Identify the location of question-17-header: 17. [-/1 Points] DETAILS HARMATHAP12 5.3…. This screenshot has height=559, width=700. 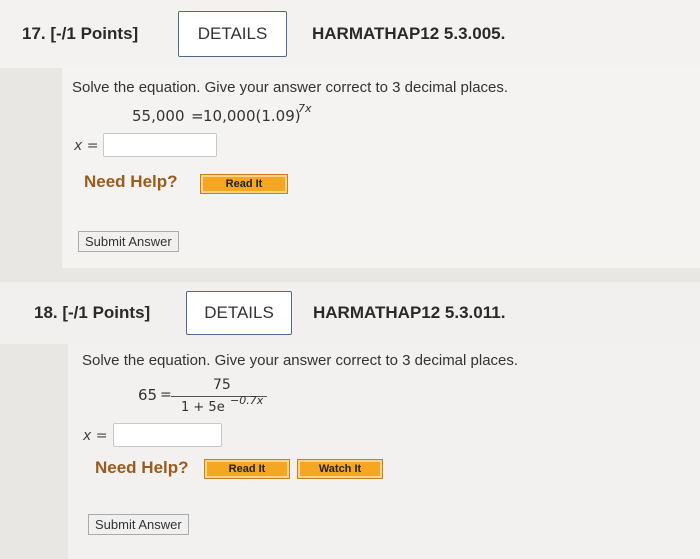
(350, 34).